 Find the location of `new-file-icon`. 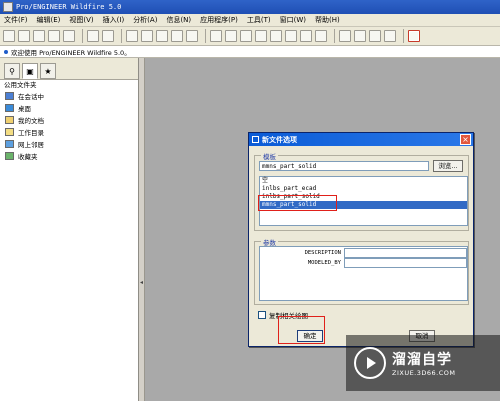

new-file-icon is located at coordinates (9, 36).